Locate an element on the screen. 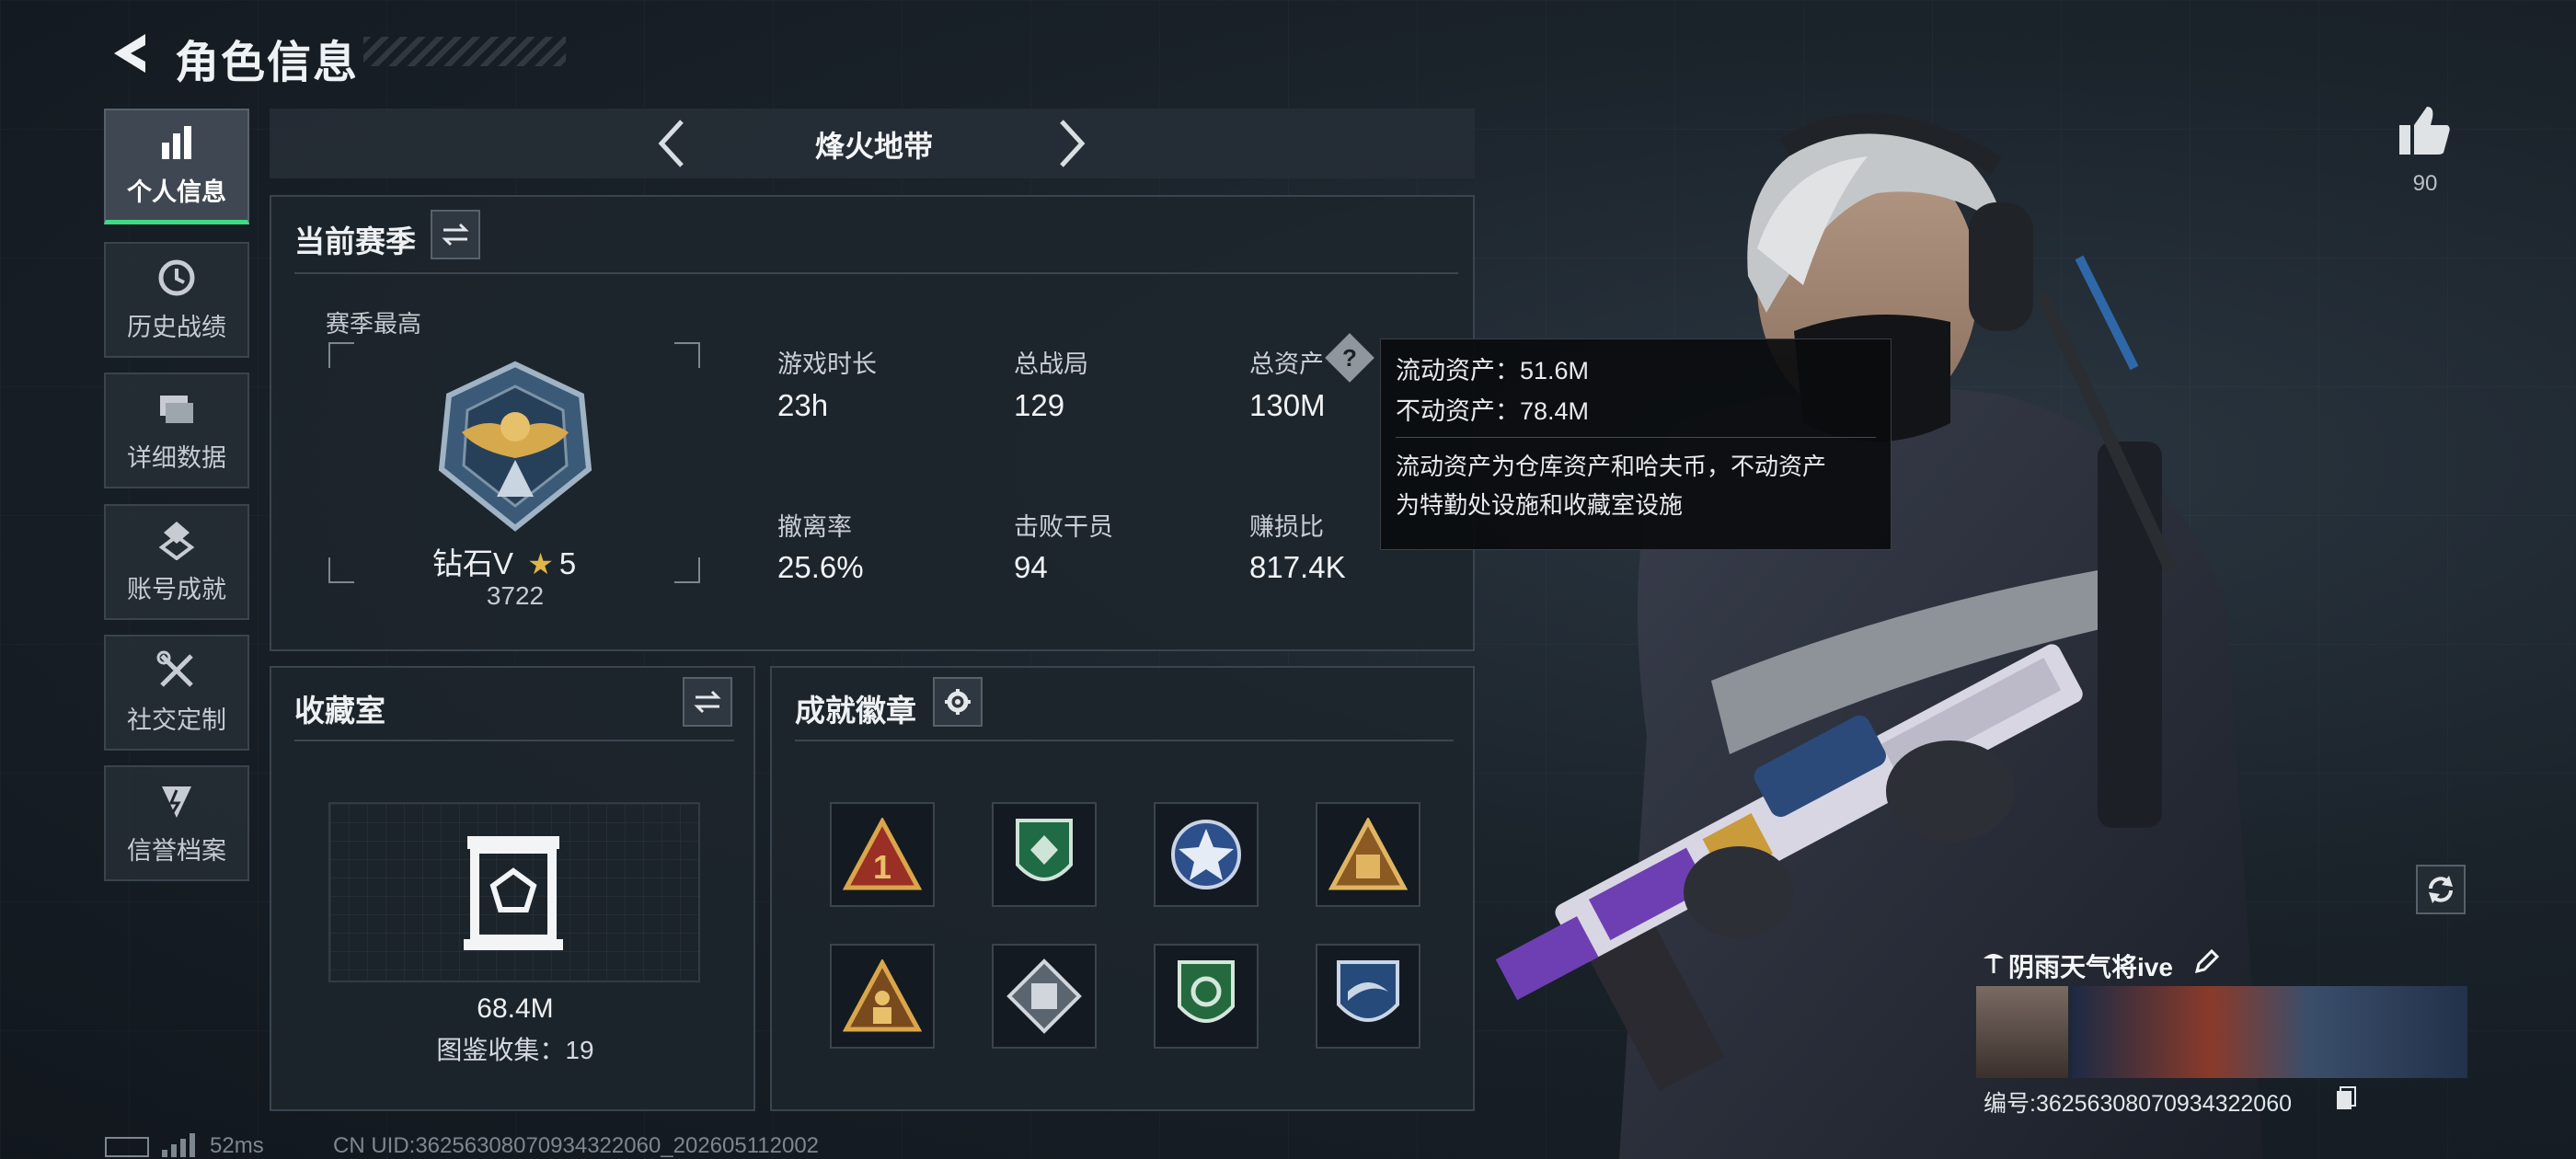  refresh-icon is located at coordinates (2441, 889).